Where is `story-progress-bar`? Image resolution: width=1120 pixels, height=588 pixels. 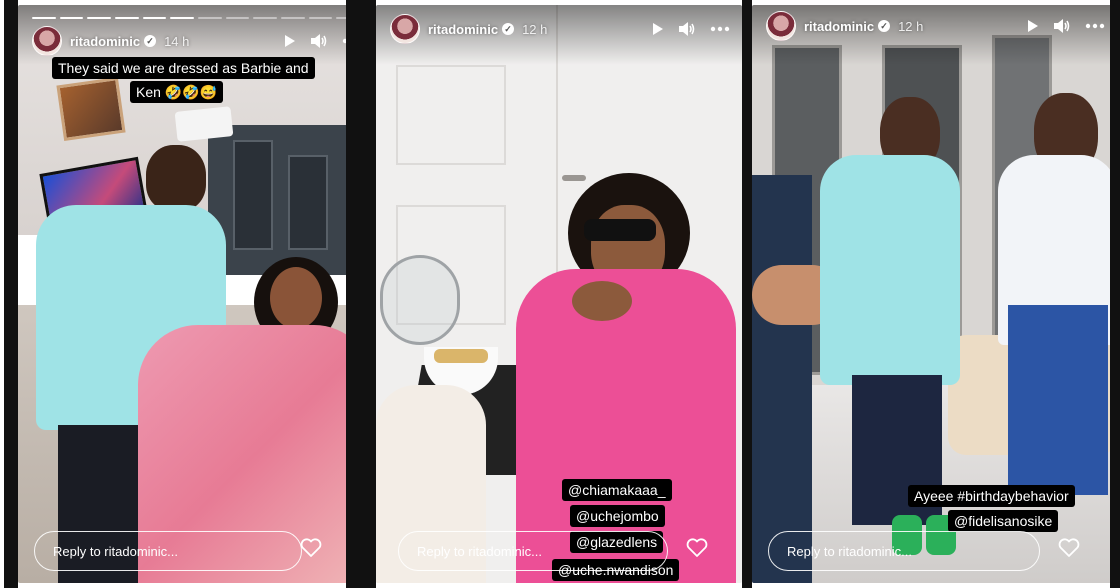
story-progress-bar is located at coordinates (196, 18).